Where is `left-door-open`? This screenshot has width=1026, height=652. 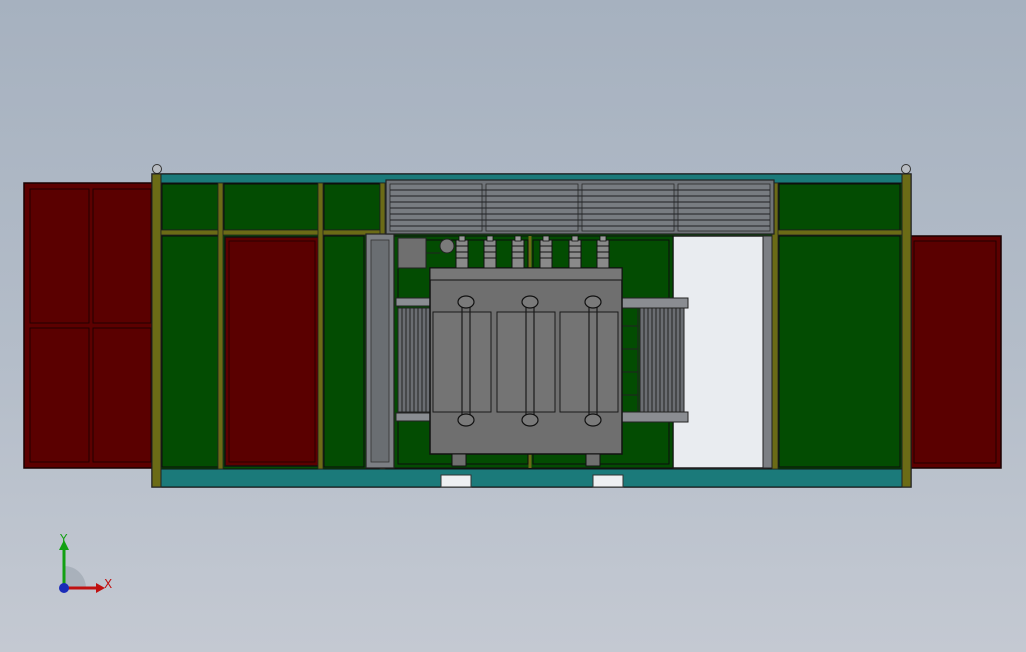
left-door-open is located at coordinates (89, 325).